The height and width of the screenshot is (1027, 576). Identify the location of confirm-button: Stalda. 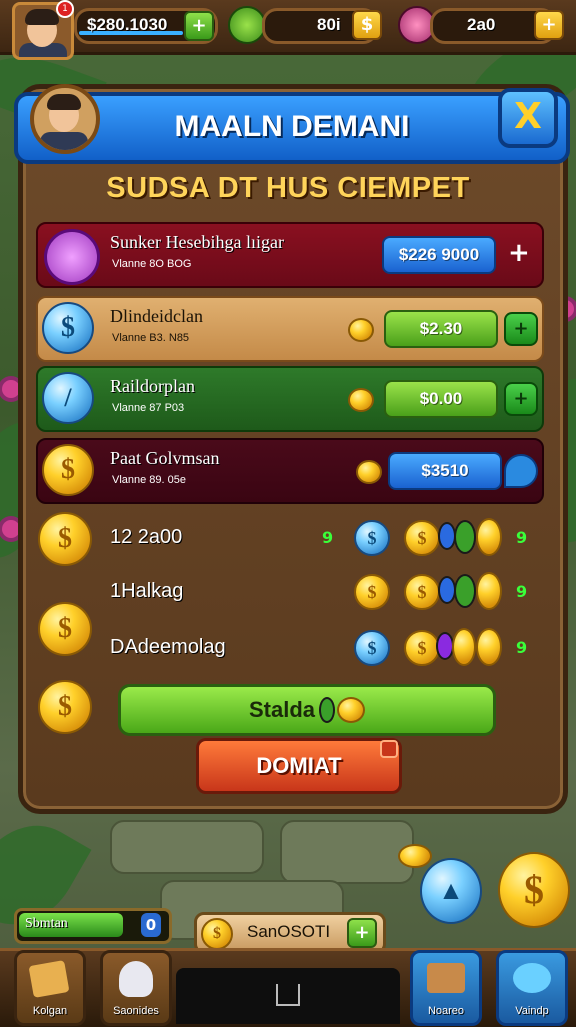
(307, 710).